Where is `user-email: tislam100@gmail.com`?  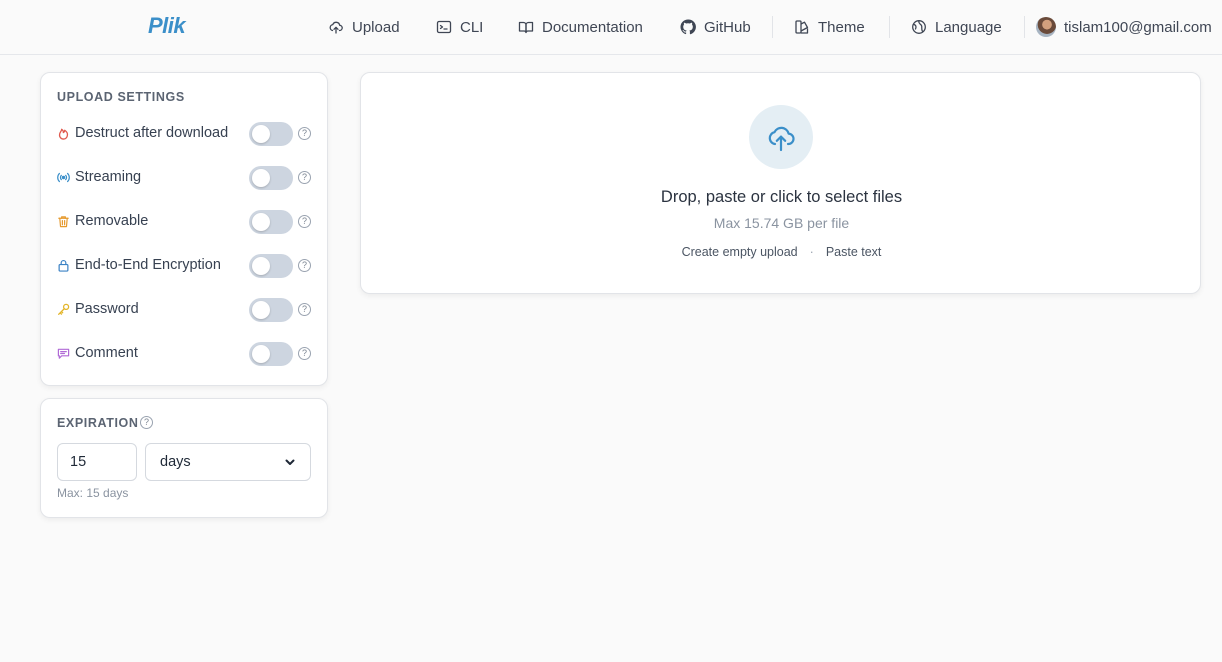 user-email: tislam100@gmail.com is located at coordinates (1138, 27).